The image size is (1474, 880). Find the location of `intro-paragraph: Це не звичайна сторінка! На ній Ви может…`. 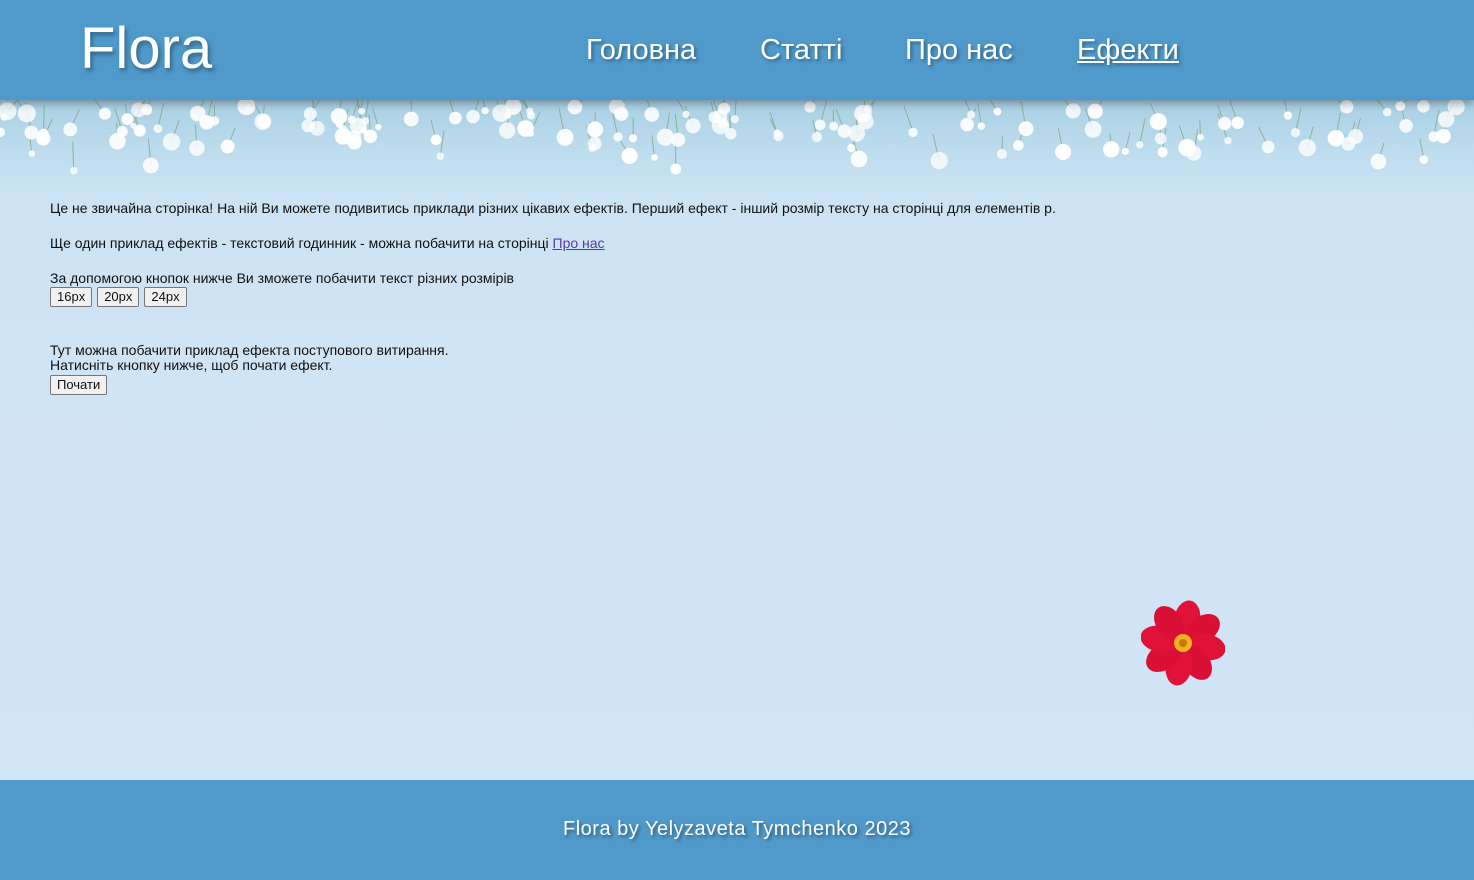

intro-paragraph: Це не звичайна сторінка! На ній Ви может… is located at coordinates (553, 208).